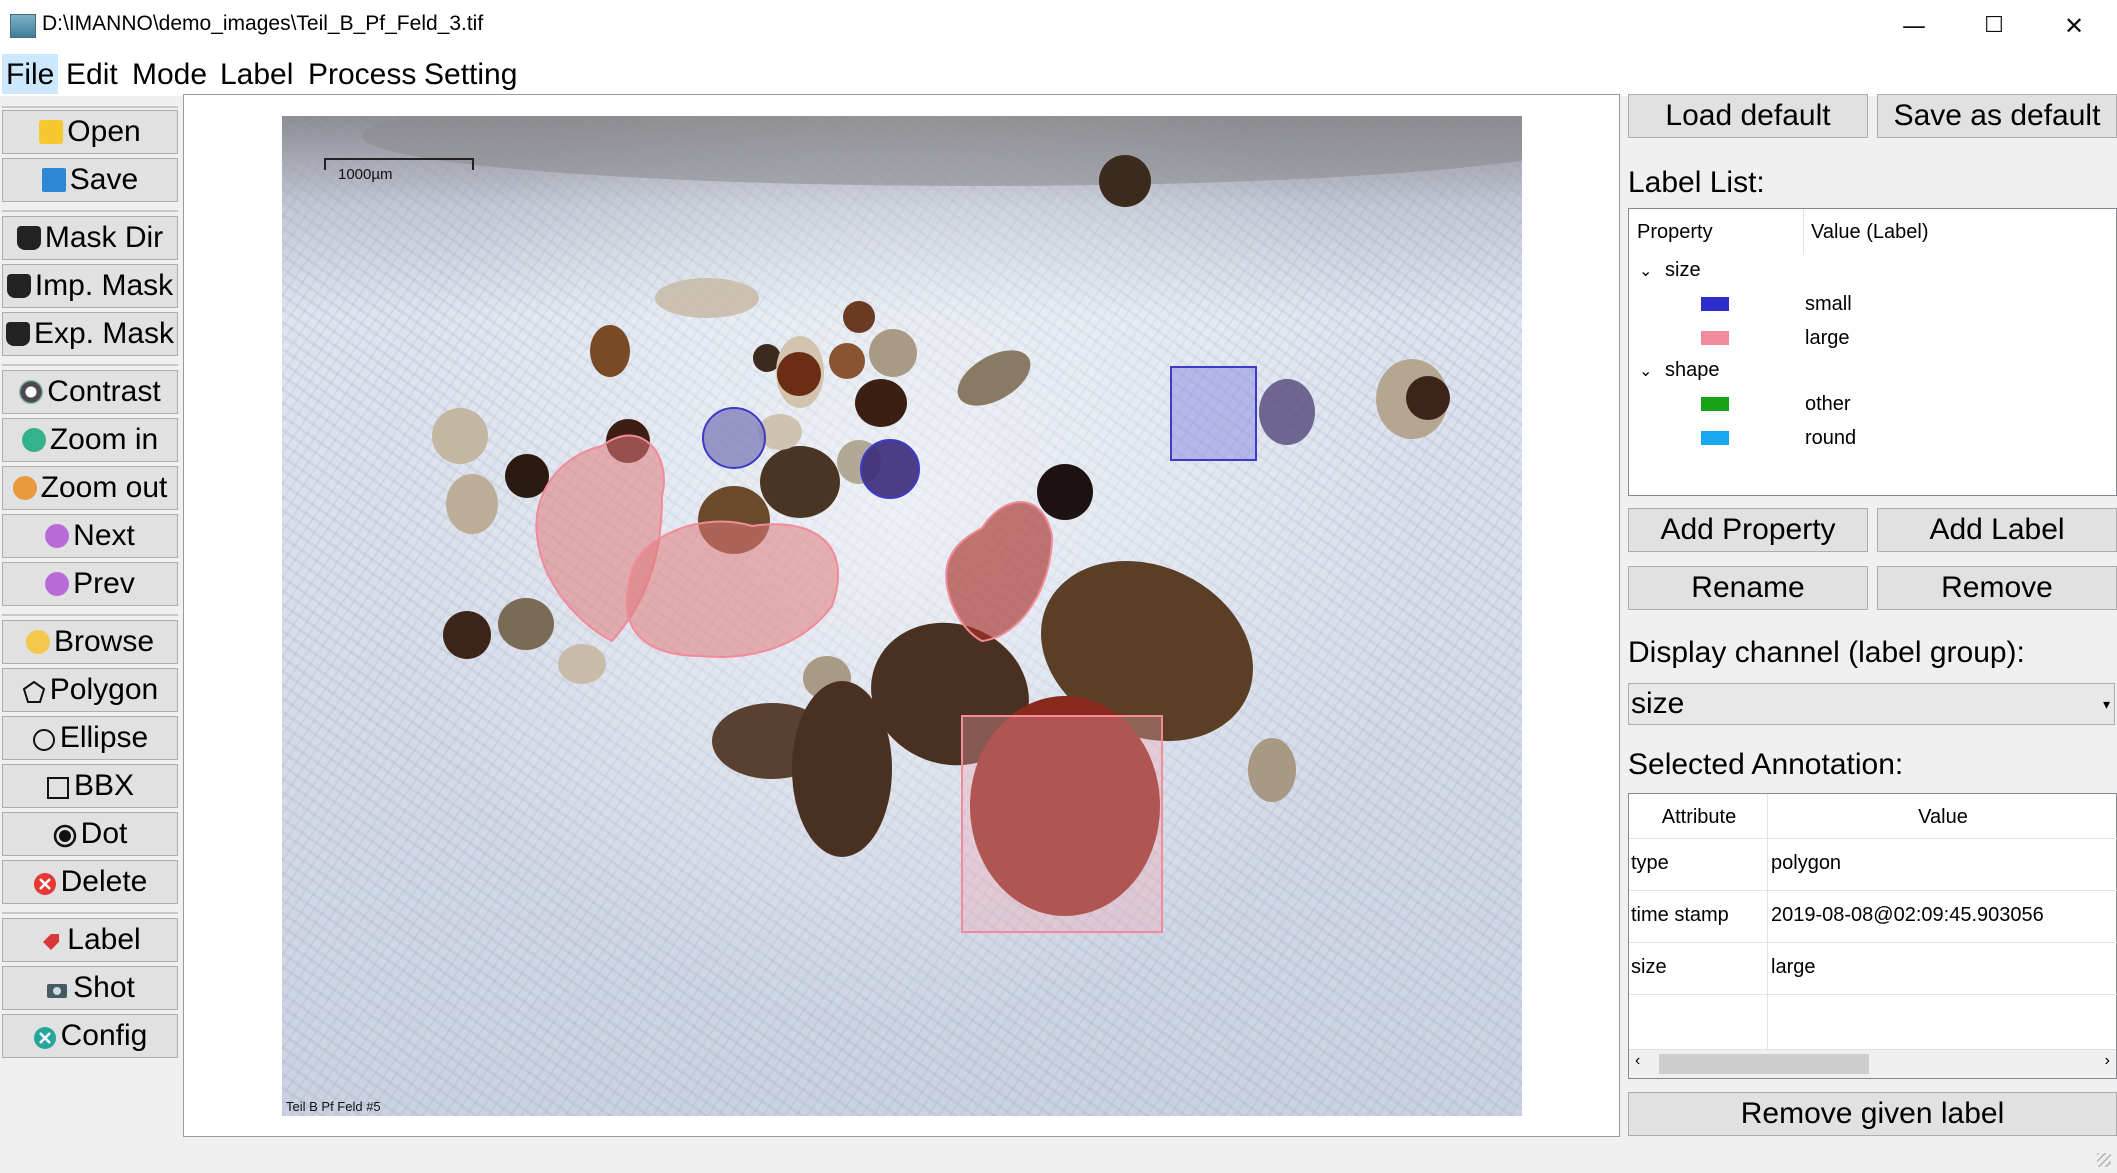 The height and width of the screenshot is (1173, 2117). Describe the element at coordinates (104, 881) in the screenshot. I see `delete-label: Delete` at that location.